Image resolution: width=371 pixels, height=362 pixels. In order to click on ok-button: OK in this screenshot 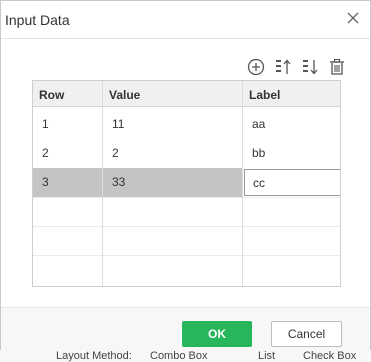, I will do `click(217, 334)`.